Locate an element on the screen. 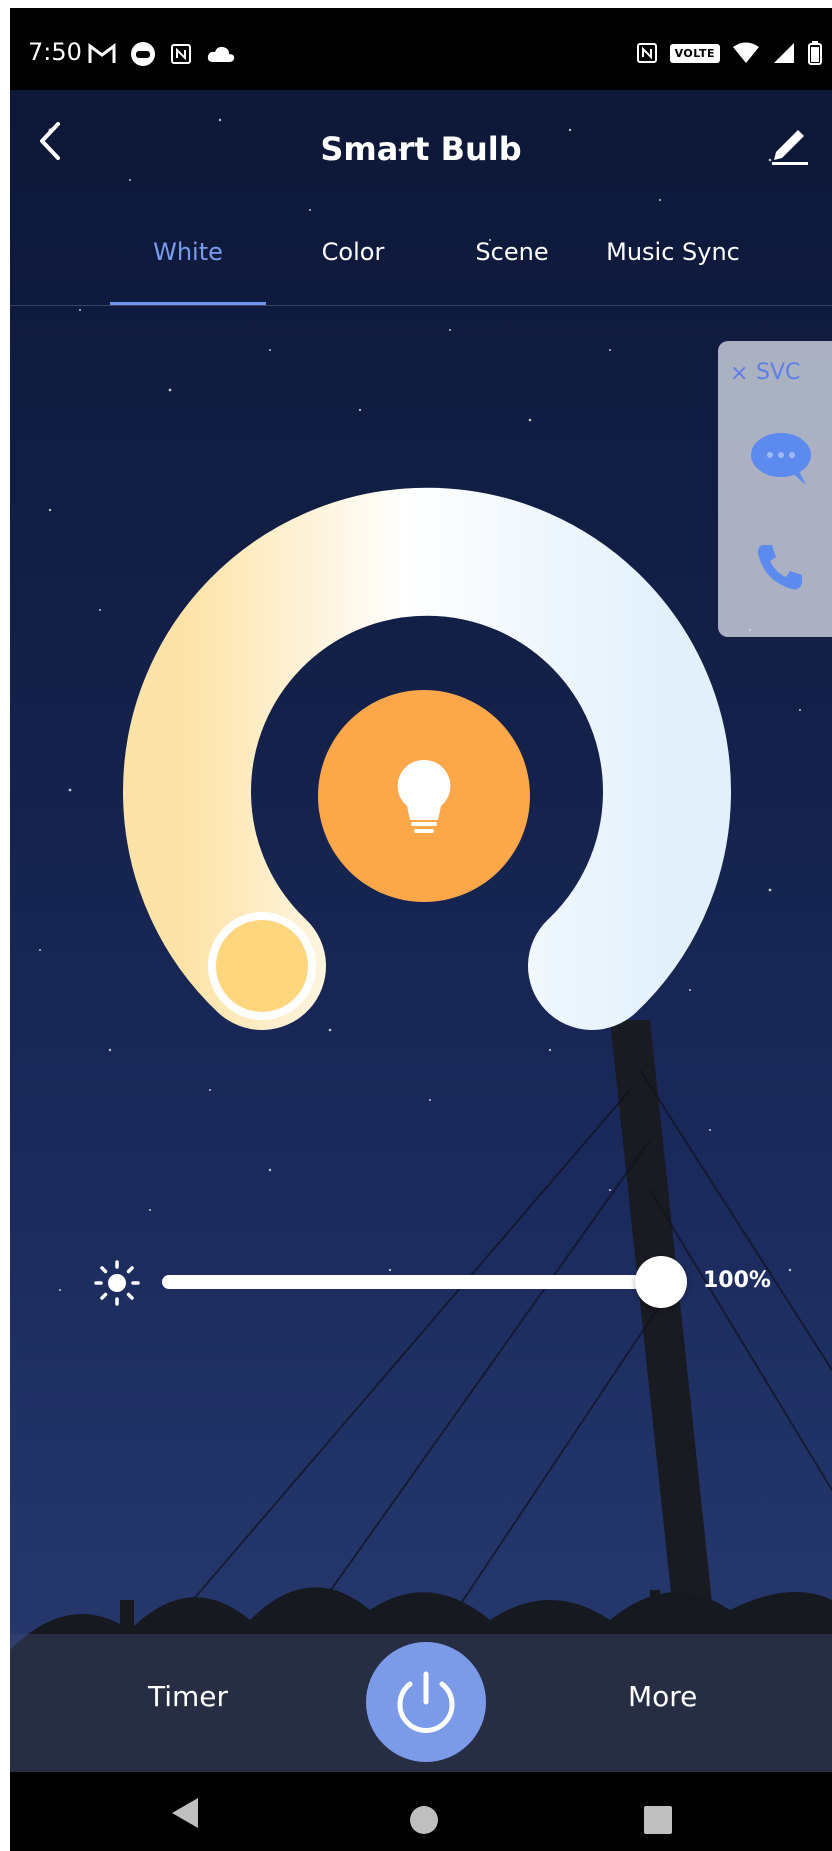  nav-recent-icon is located at coordinates (658, 1820).